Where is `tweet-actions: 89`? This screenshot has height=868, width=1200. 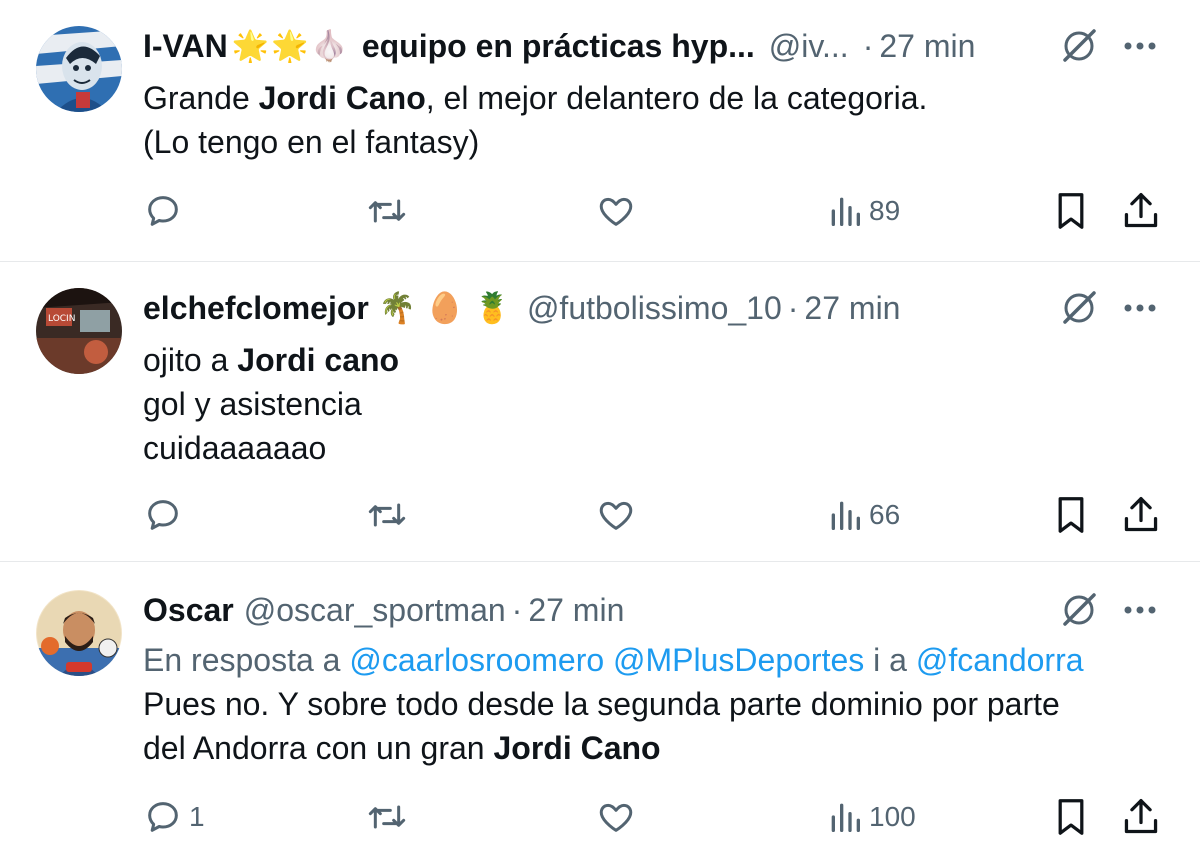
tweet-actions: 89 is located at coordinates (658, 211).